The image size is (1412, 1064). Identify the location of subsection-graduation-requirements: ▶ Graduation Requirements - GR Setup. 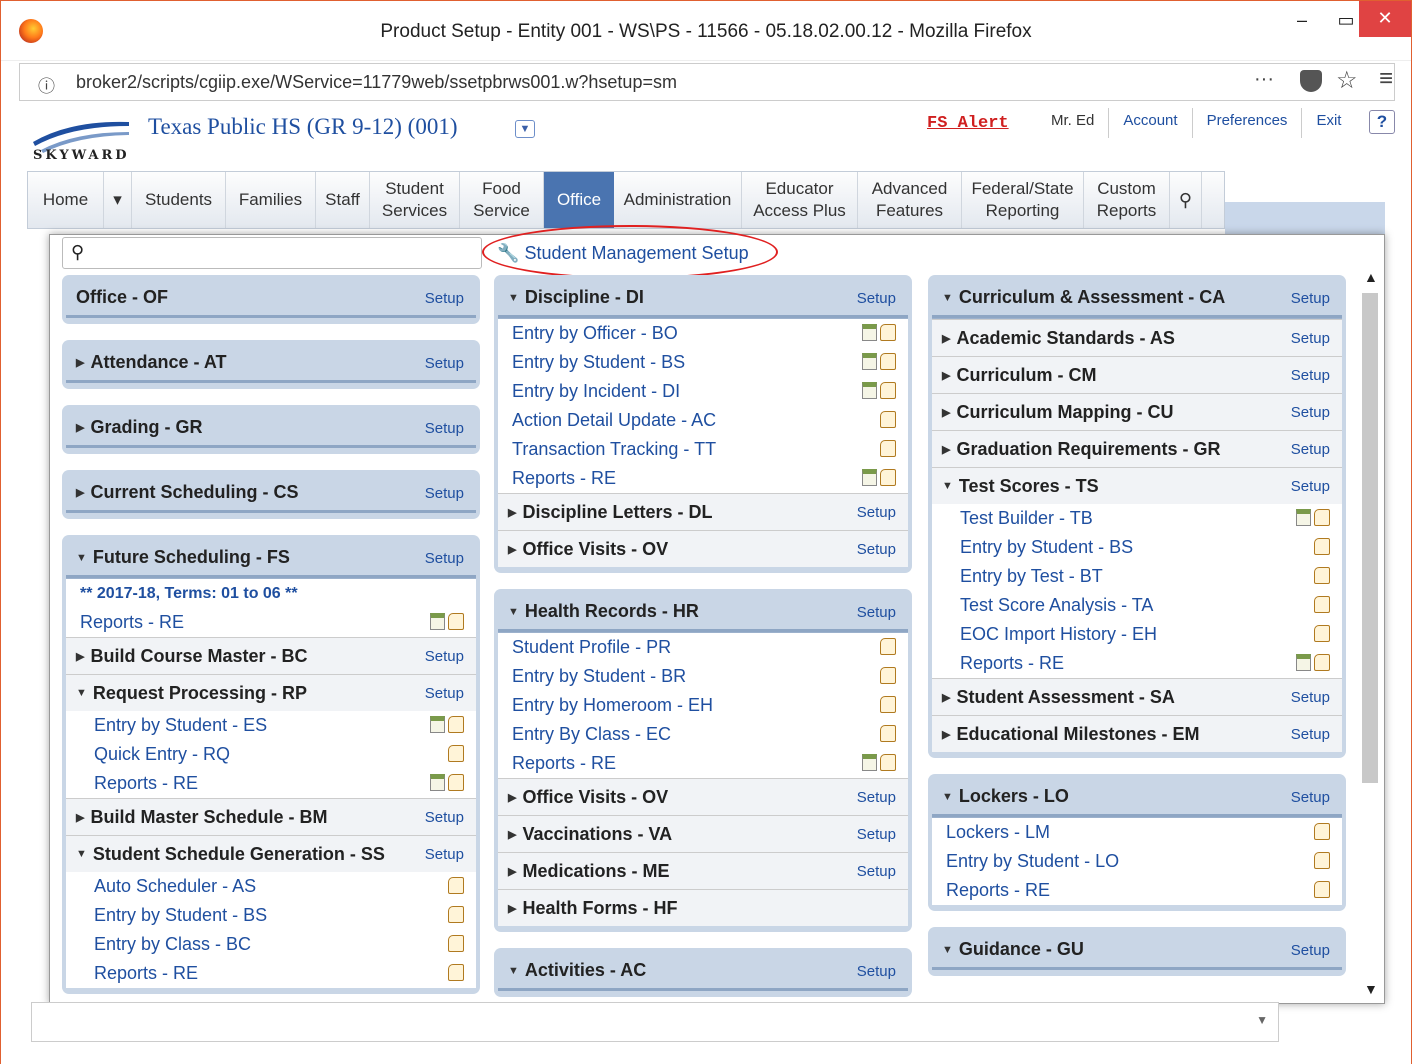
(1137, 448).